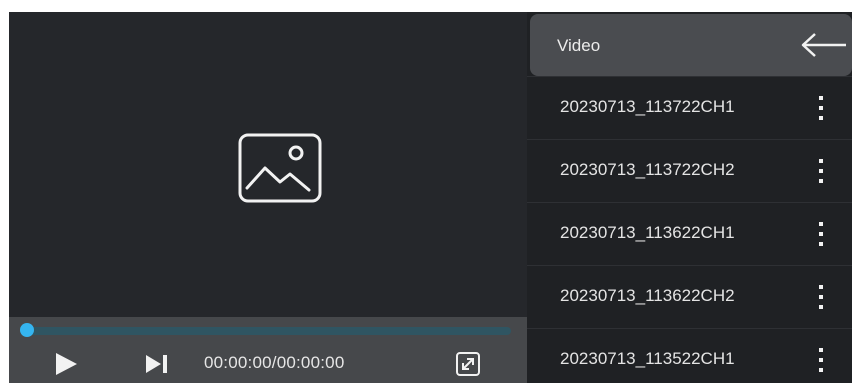 This screenshot has width=861, height=383. I want to click on next-button, so click(157, 364).